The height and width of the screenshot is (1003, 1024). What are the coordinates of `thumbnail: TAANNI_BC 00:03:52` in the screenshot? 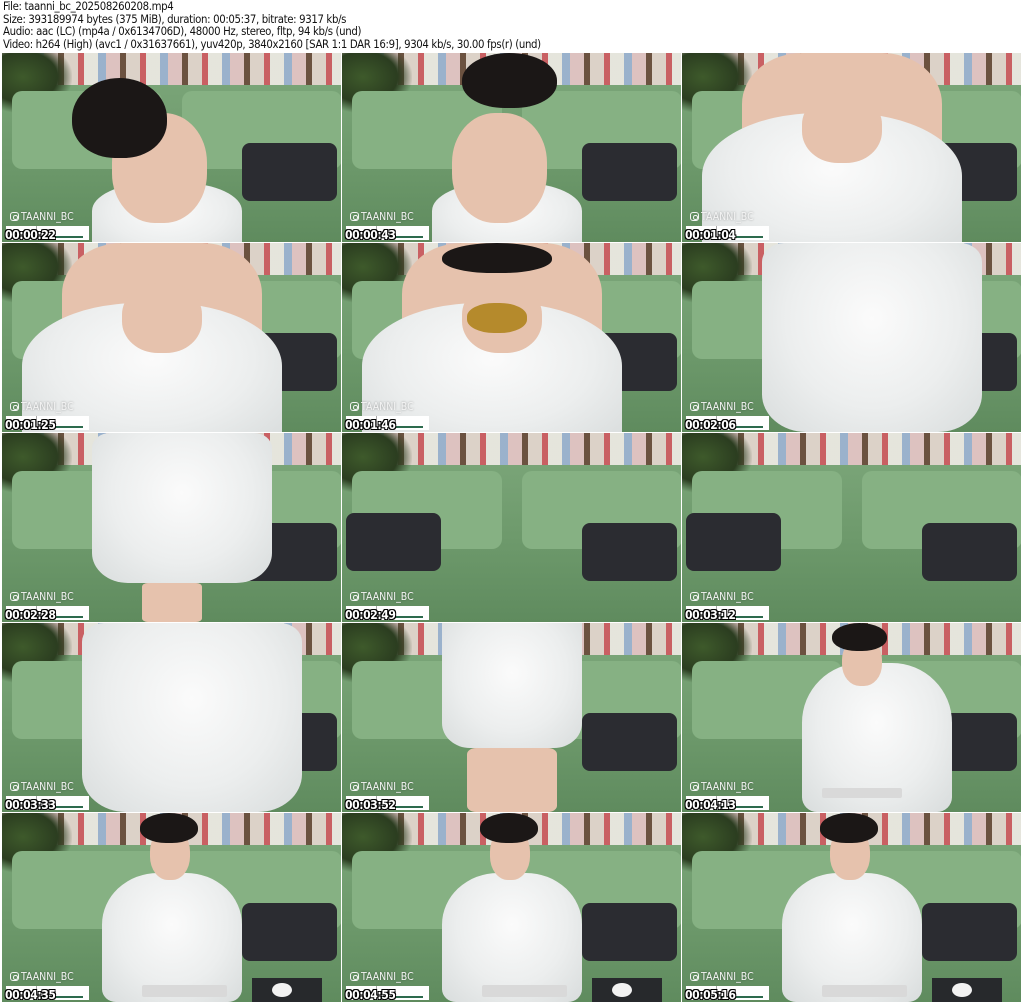 It's located at (511, 717).